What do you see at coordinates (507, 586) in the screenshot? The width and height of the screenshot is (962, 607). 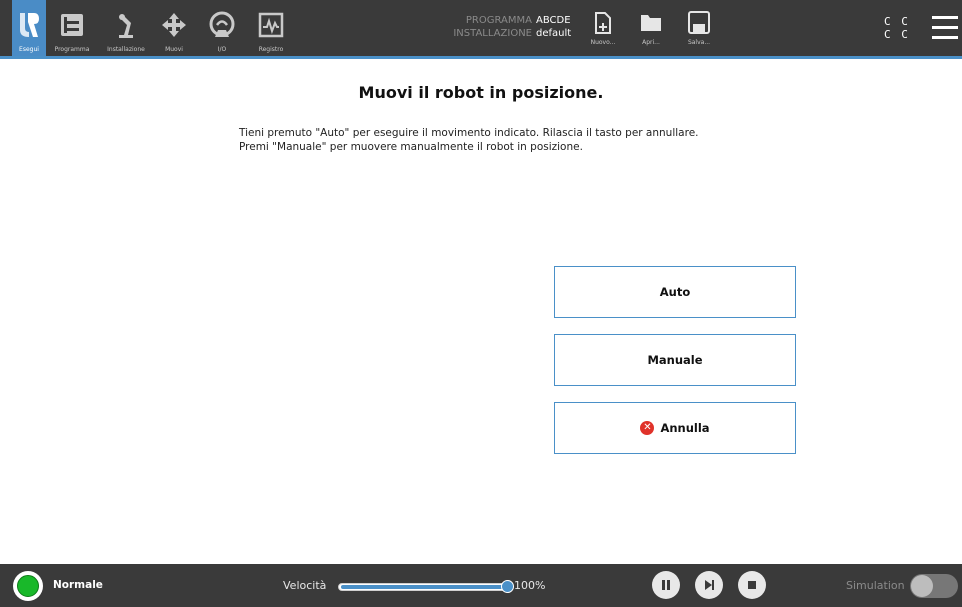 I see `speed-slider-handle` at bounding box center [507, 586].